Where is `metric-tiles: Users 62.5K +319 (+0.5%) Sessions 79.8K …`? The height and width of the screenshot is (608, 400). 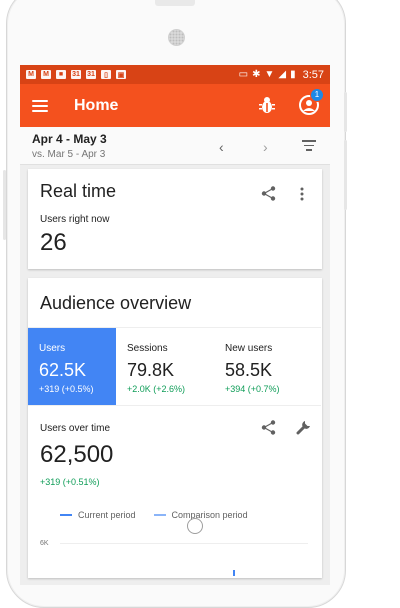 metric-tiles: Users 62.5K +319 (+0.5%) Sessions 79.8K … is located at coordinates (174, 366).